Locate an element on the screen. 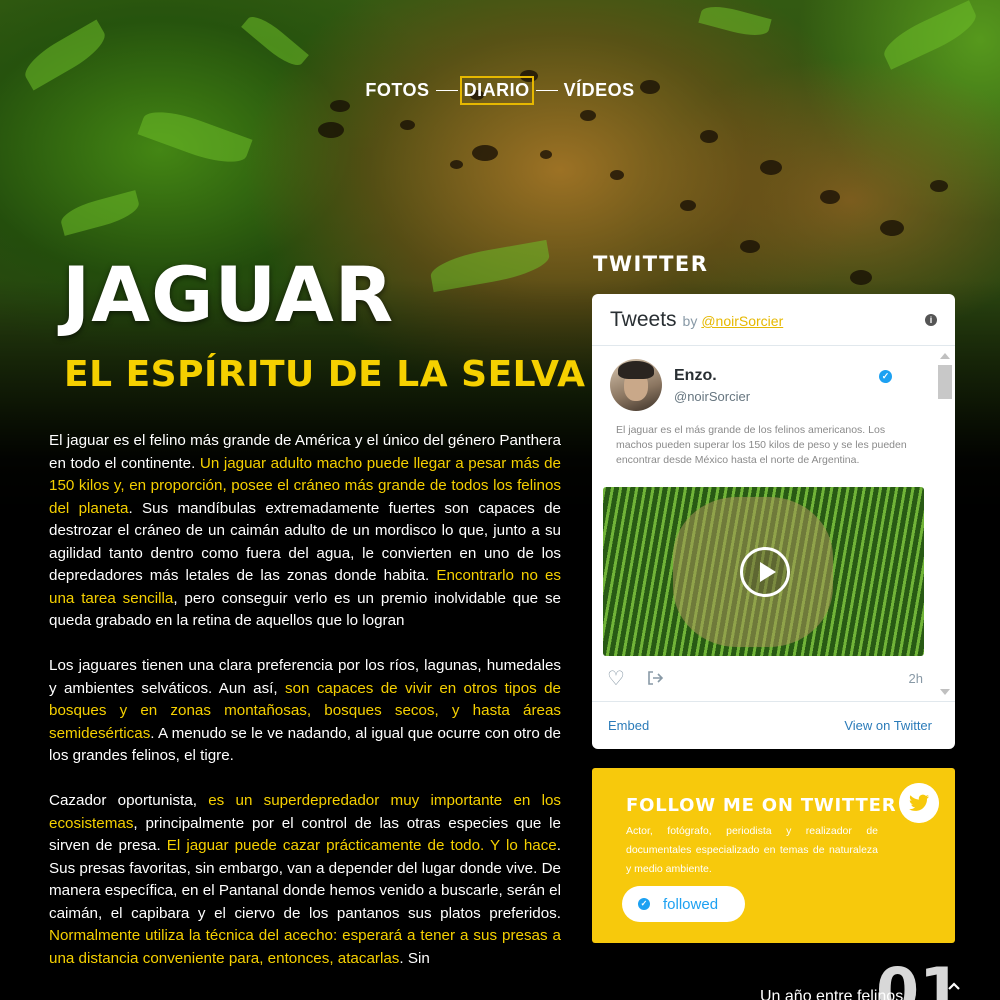  nav-fotos: FOTOS is located at coordinates (397, 90).